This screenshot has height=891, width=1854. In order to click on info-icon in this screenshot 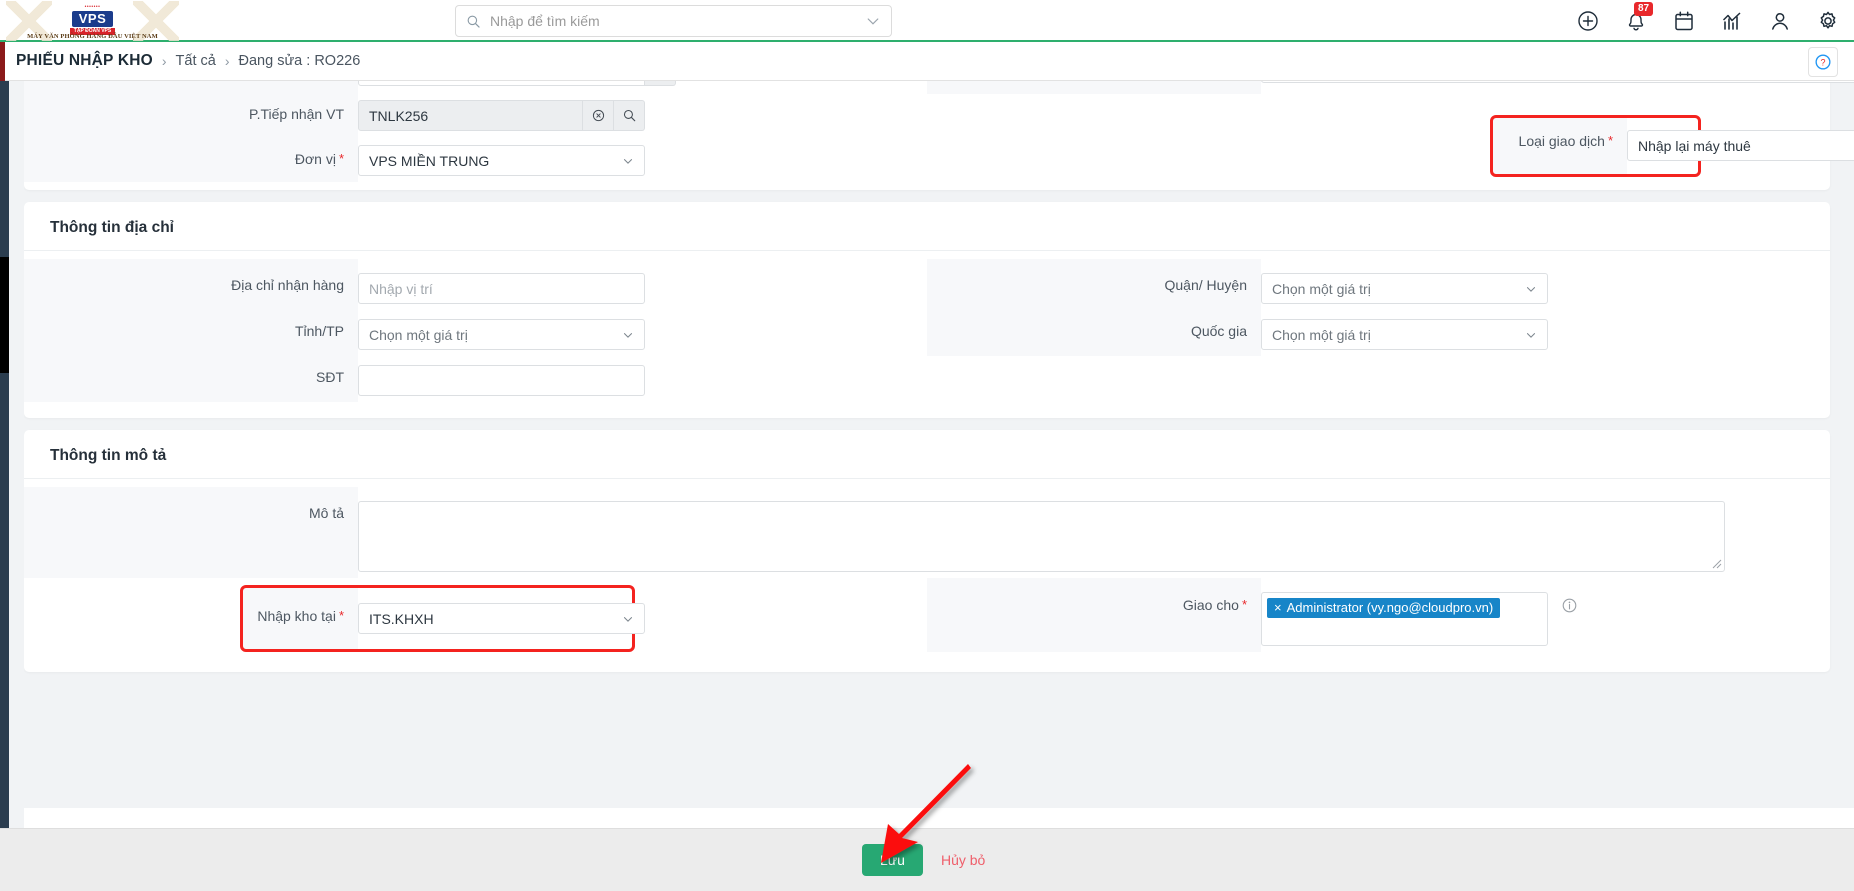, I will do `click(1569, 605)`.